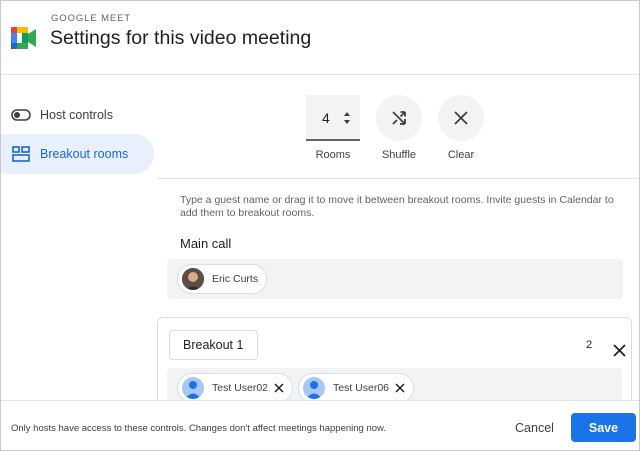  Describe the element at coordinates (181, 38) in the screenshot. I see `page-title: Settings for this video meeting` at that location.